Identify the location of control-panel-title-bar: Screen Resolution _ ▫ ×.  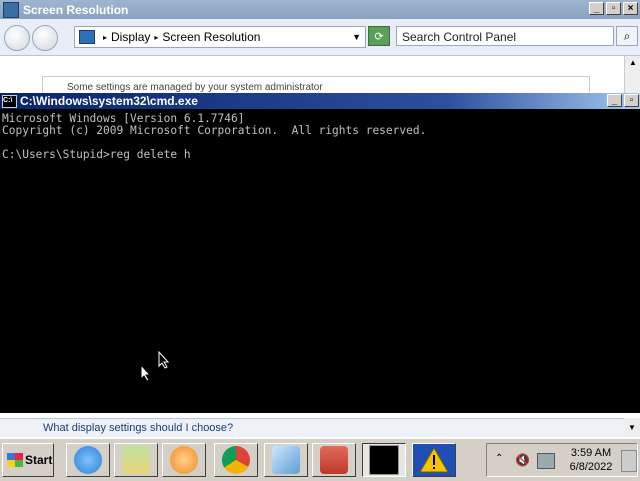
(320, 9).